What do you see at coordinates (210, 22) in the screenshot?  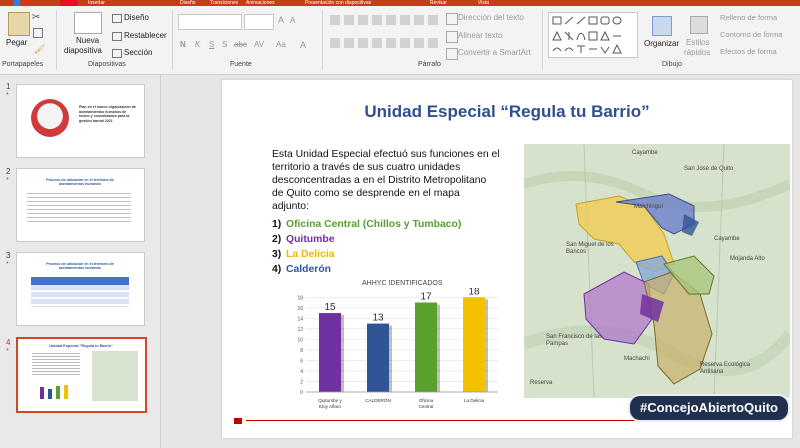 I see `font-name-field` at bounding box center [210, 22].